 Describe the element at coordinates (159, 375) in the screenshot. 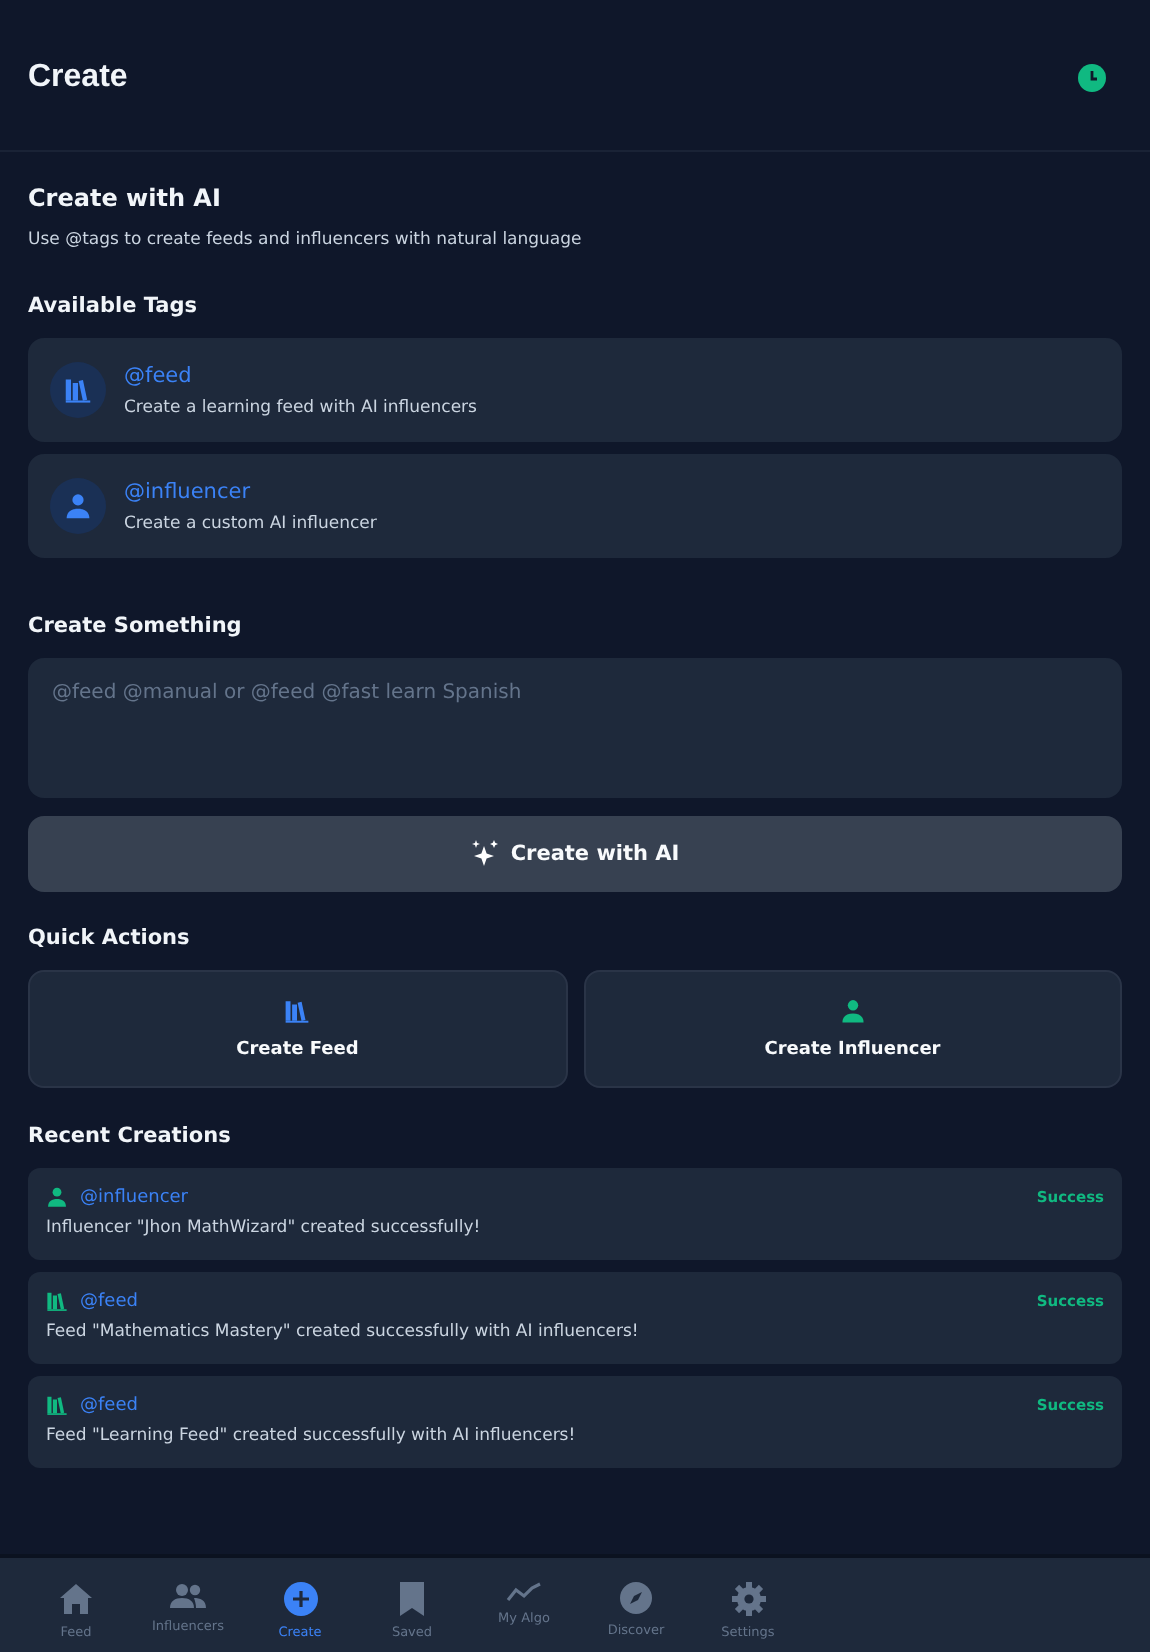

I see `tag-name: @feed` at that location.